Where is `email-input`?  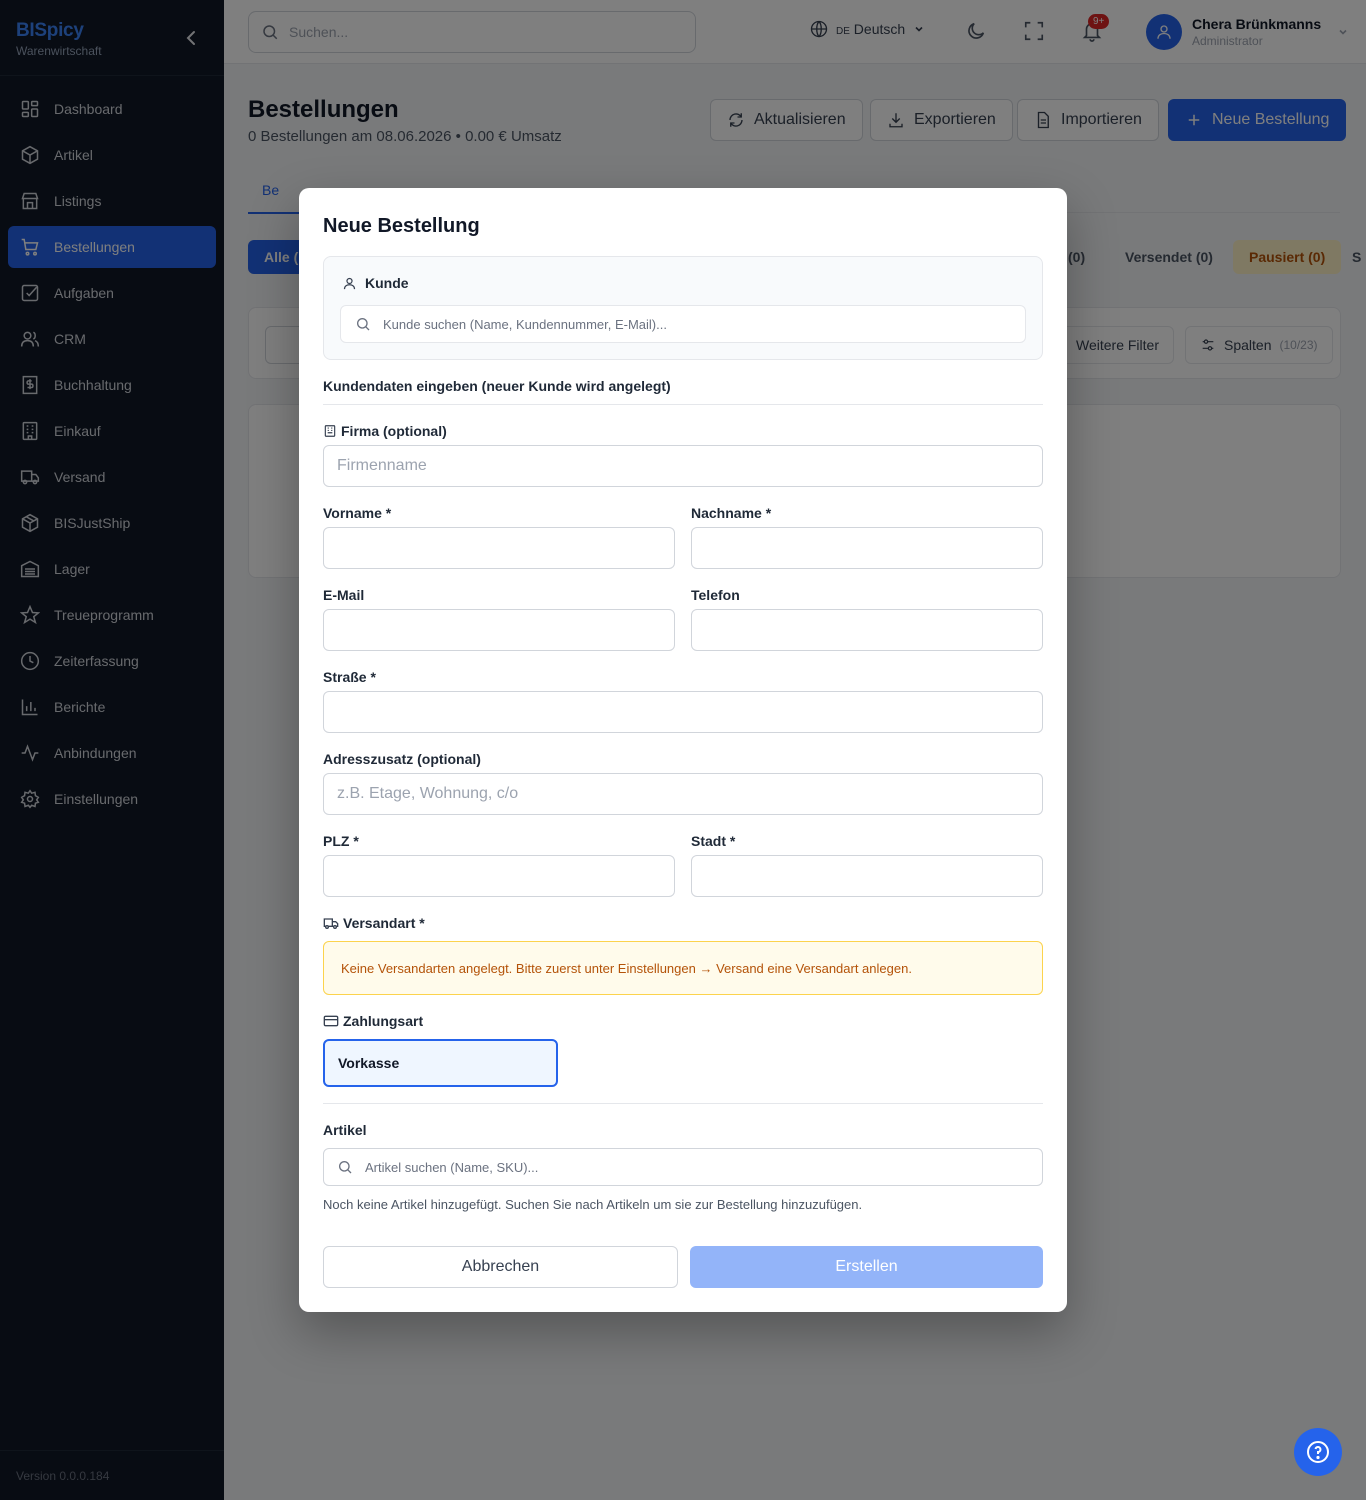 email-input is located at coordinates (499, 630).